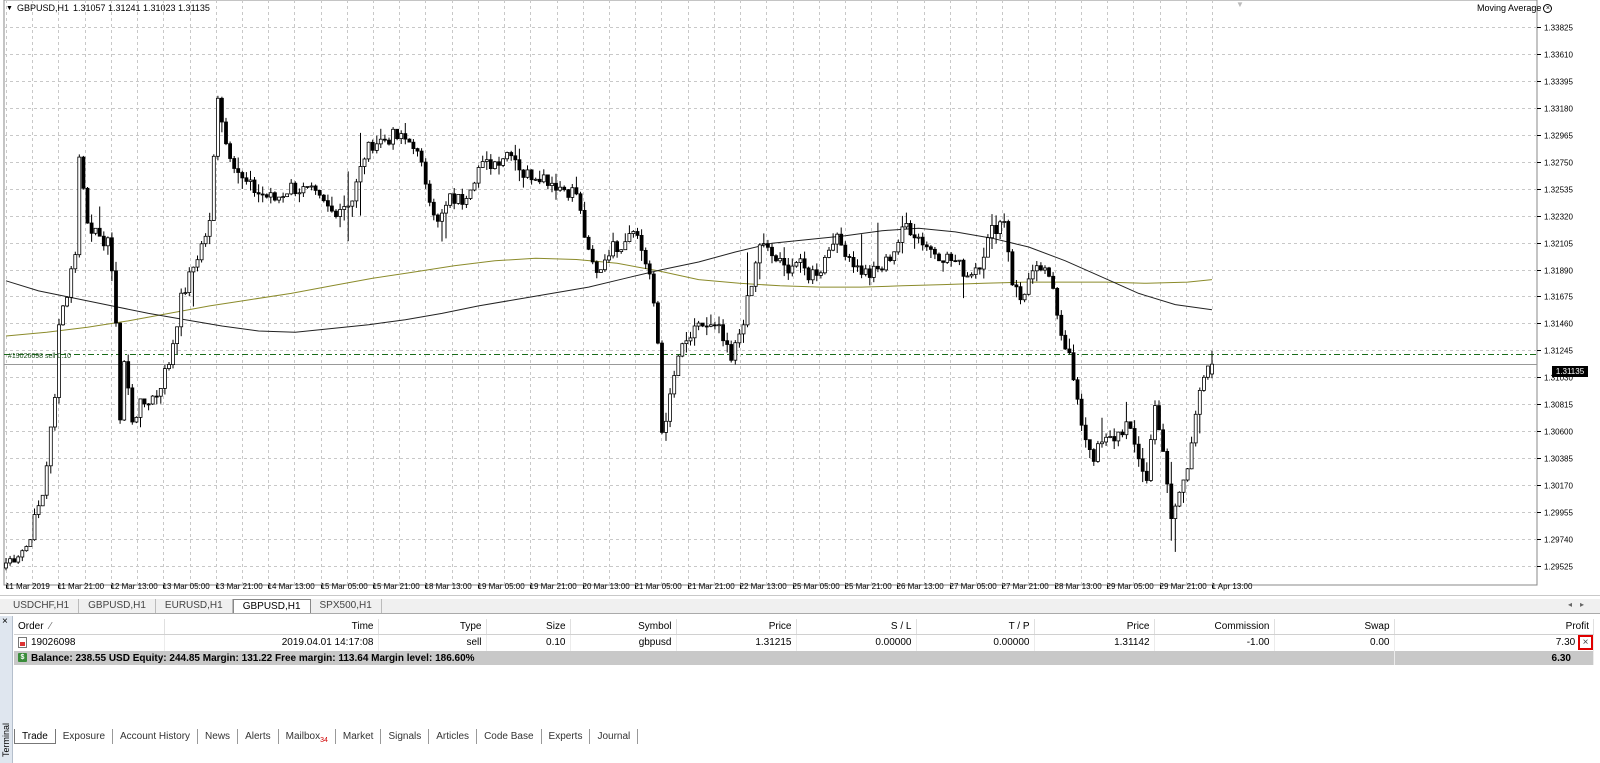 This screenshot has height=763, width=1600. What do you see at coordinates (1094, 627) in the screenshot?
I see `column-header-current-price: Price` at bounding box center [1094, 627].